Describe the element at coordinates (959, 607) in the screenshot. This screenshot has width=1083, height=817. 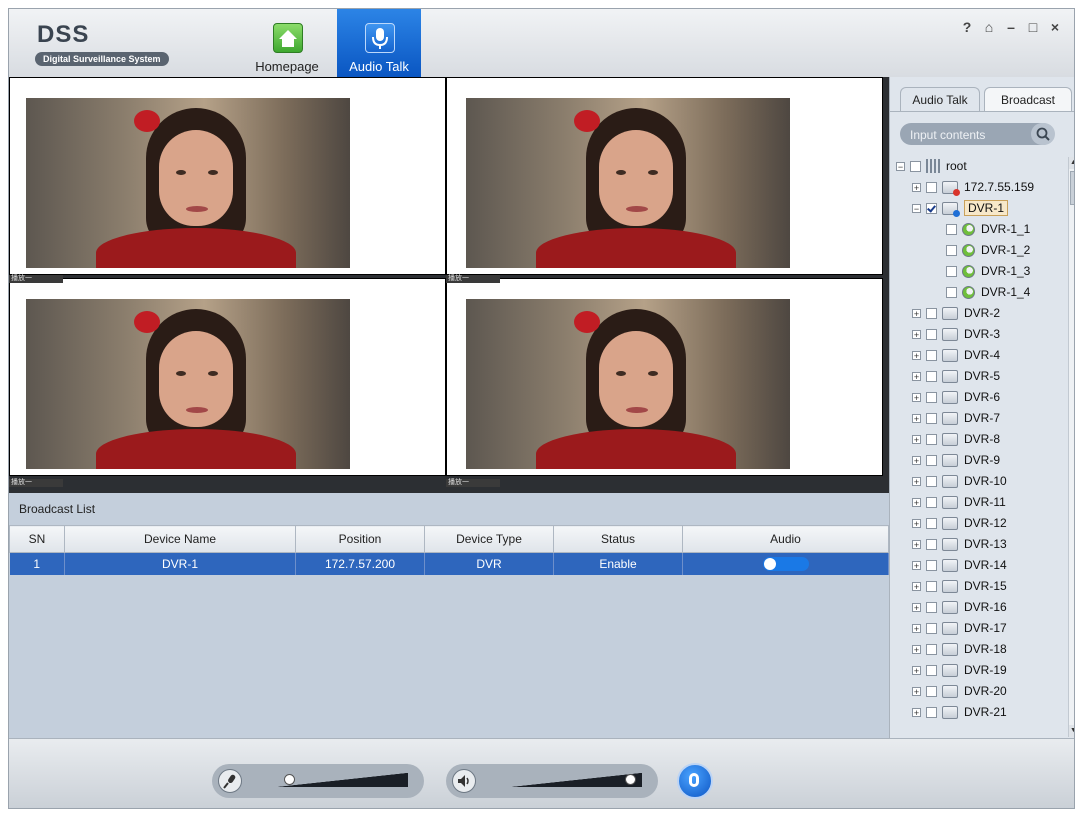
I see `tree-node: + DVR-16` at that location.